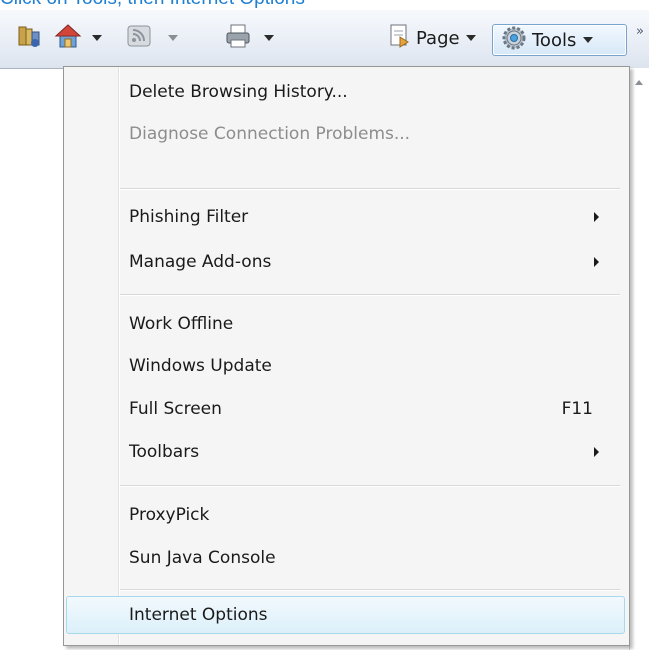 Image resolution: width=649 pixels, height=650 pixels. I want to click on feeds-reading-button, so click(29, 38).